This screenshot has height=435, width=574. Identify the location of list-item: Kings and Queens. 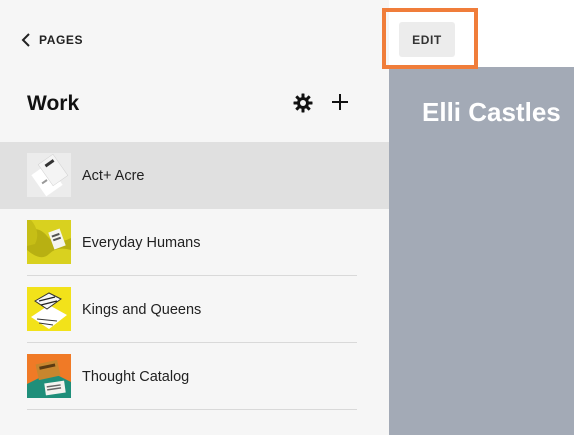
(194, 309).